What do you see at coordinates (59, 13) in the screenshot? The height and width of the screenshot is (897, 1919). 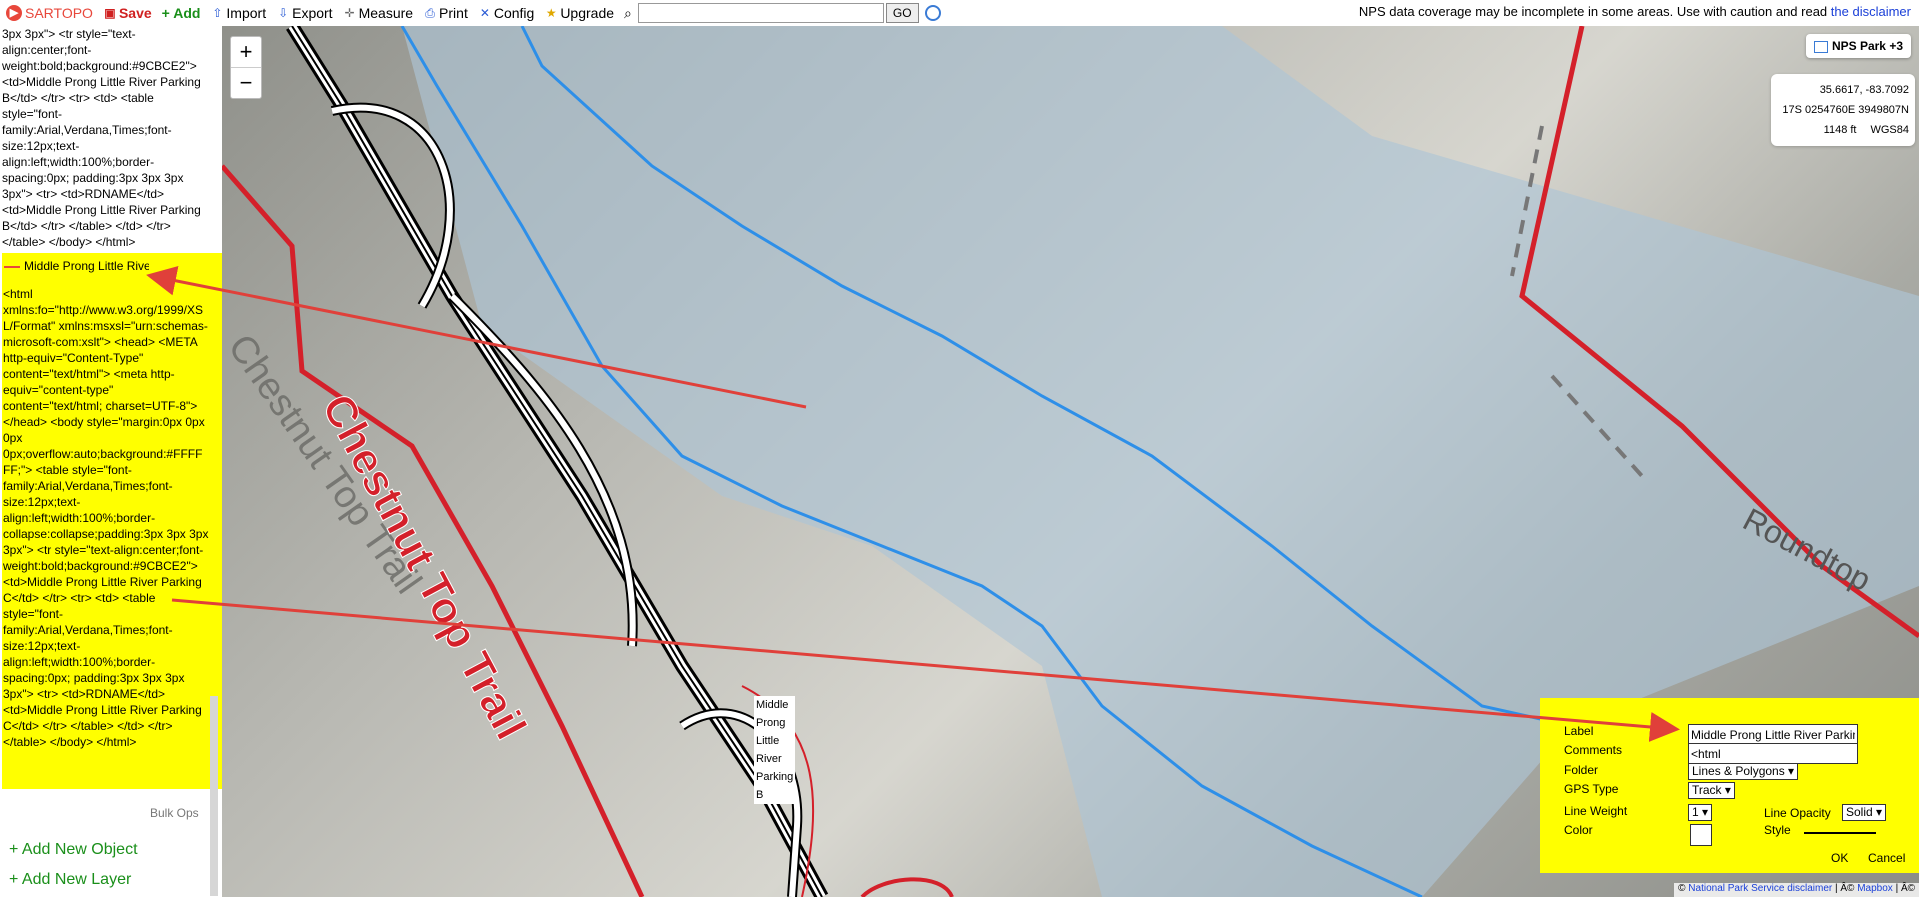 I see `logo-text: SARTOPO` at bounding box center [59, 13].